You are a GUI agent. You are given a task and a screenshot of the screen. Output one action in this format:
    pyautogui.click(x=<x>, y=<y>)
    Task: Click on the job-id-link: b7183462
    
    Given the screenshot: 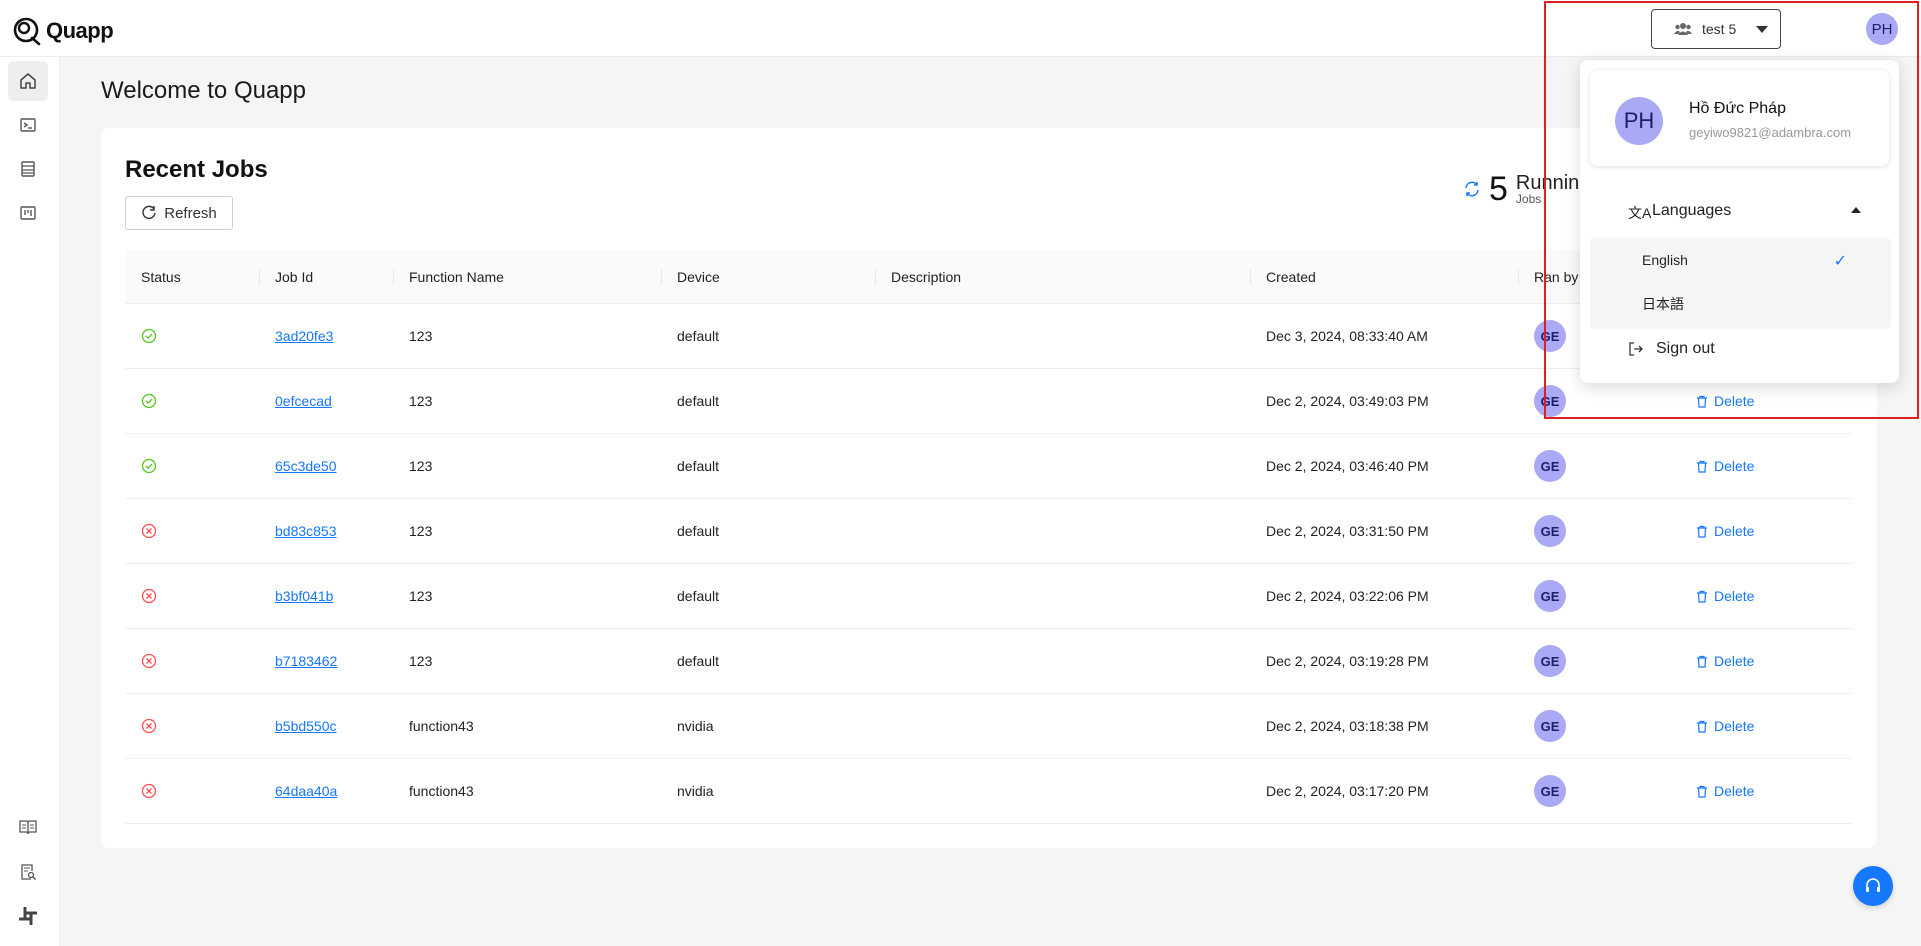 What is the action you would take?
    pyautogui.click(x=306, y=661)
    